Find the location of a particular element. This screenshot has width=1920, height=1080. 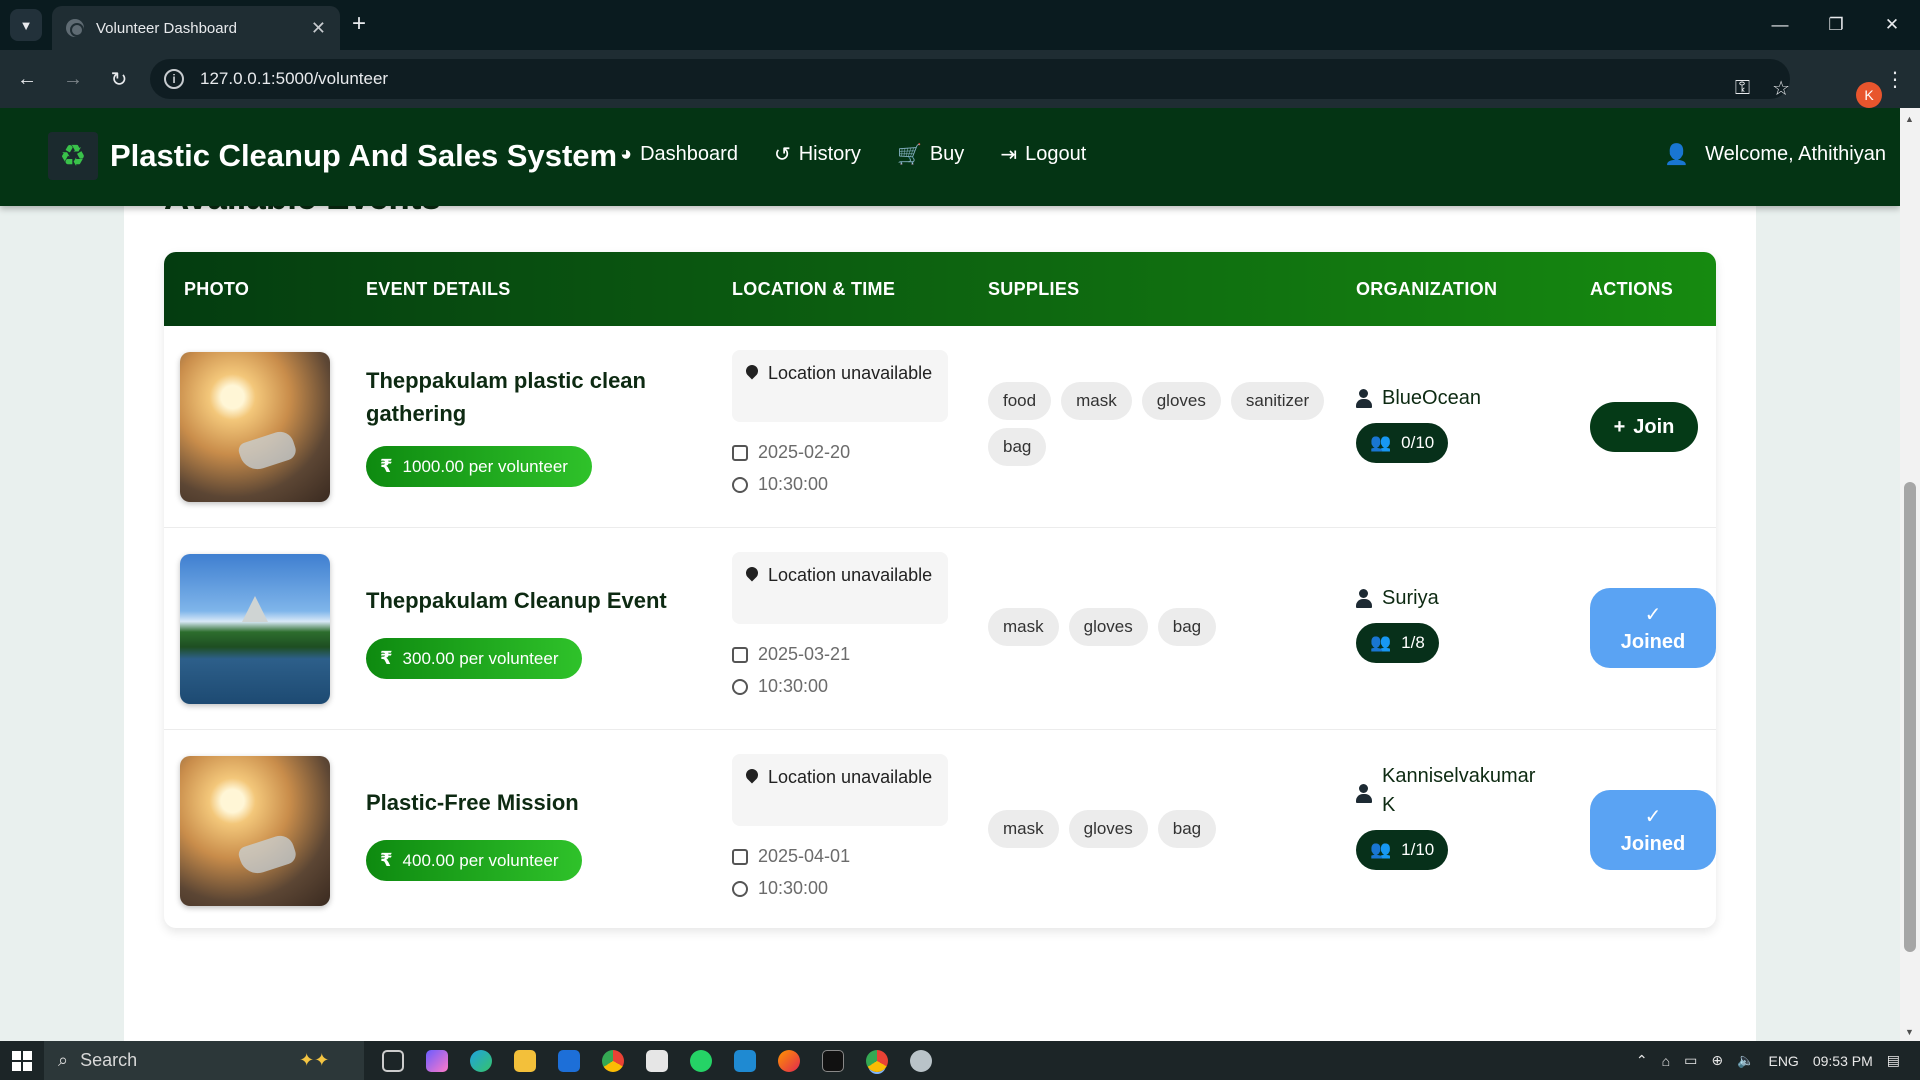

nav-buy-label: Buy is located at coordinates (947, 154).